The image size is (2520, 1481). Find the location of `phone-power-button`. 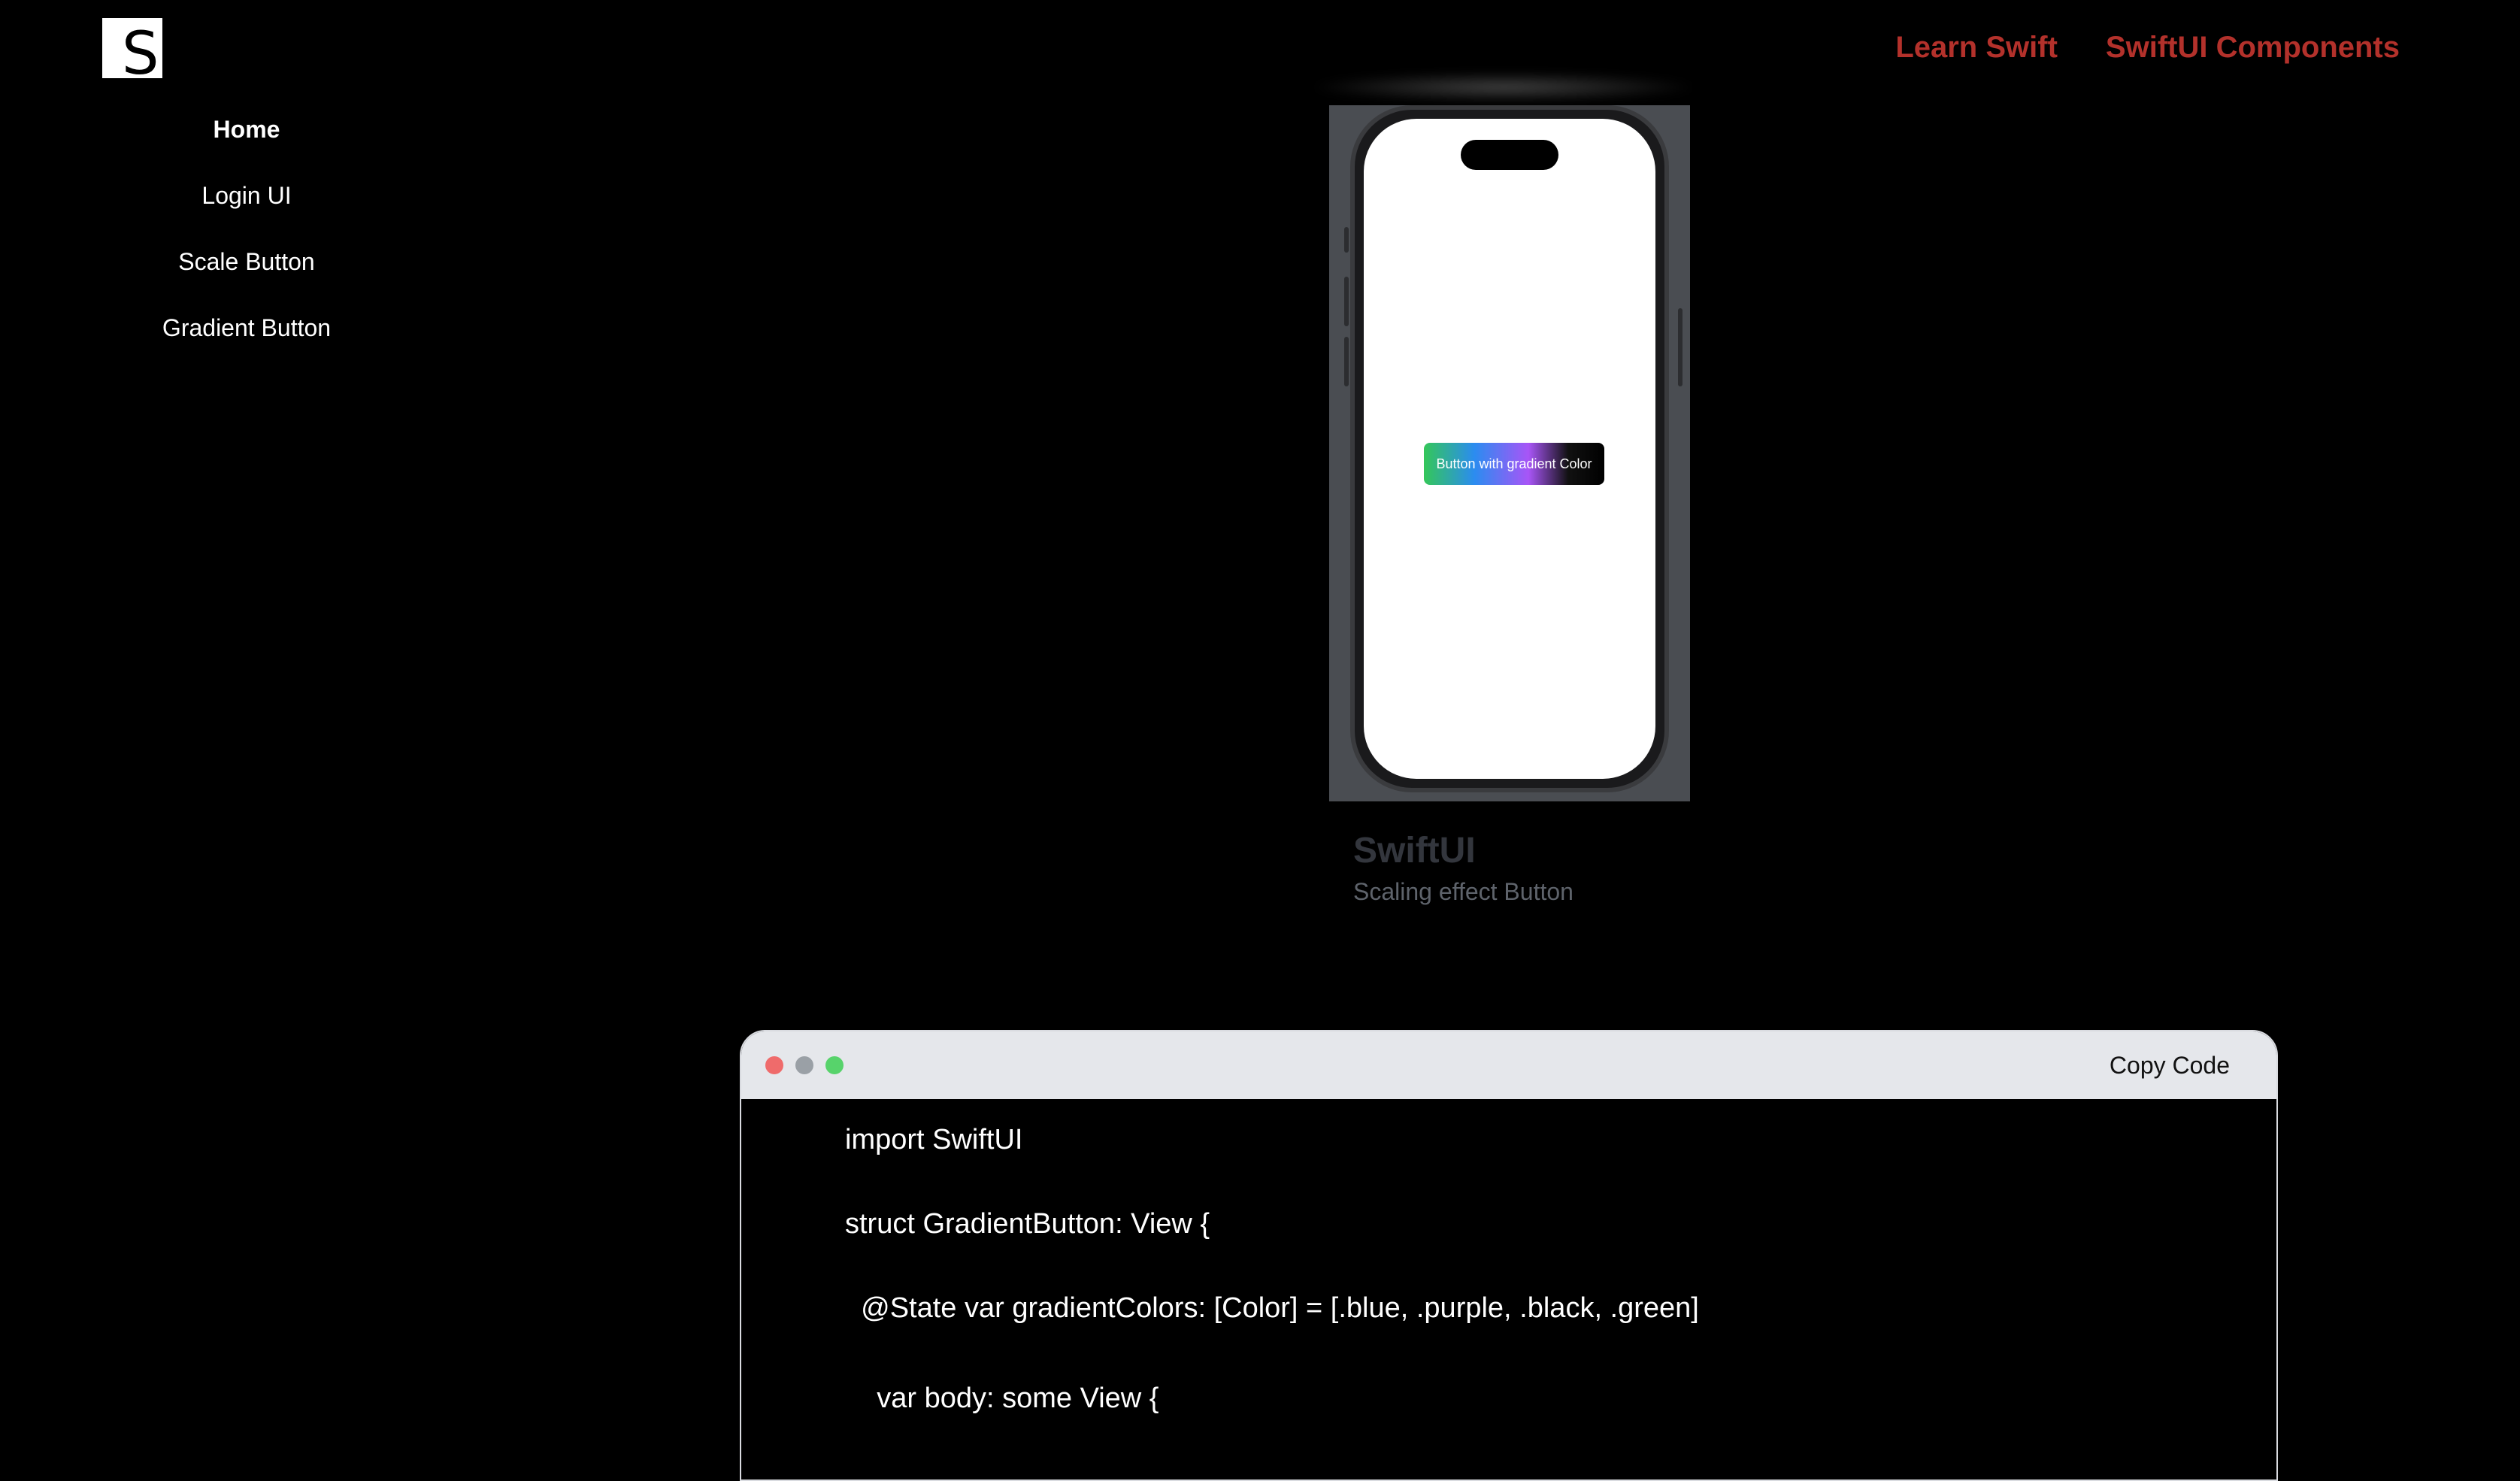

phone-power-button is located at coordinates (1680, 347).